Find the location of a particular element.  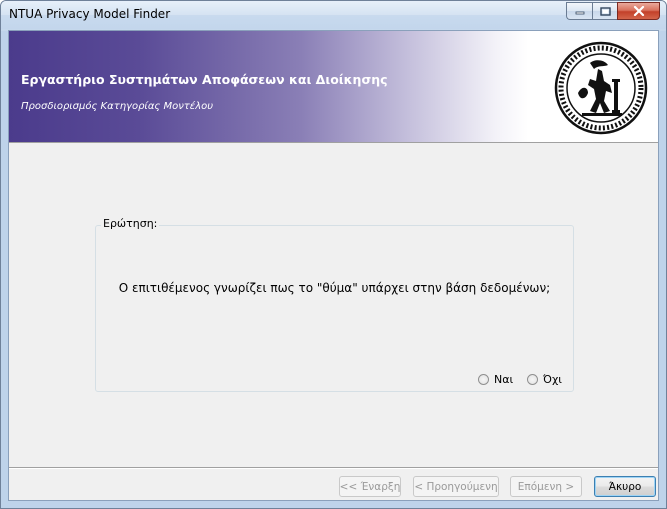

radio-no: Όχι is located at coordinates (544, 379).